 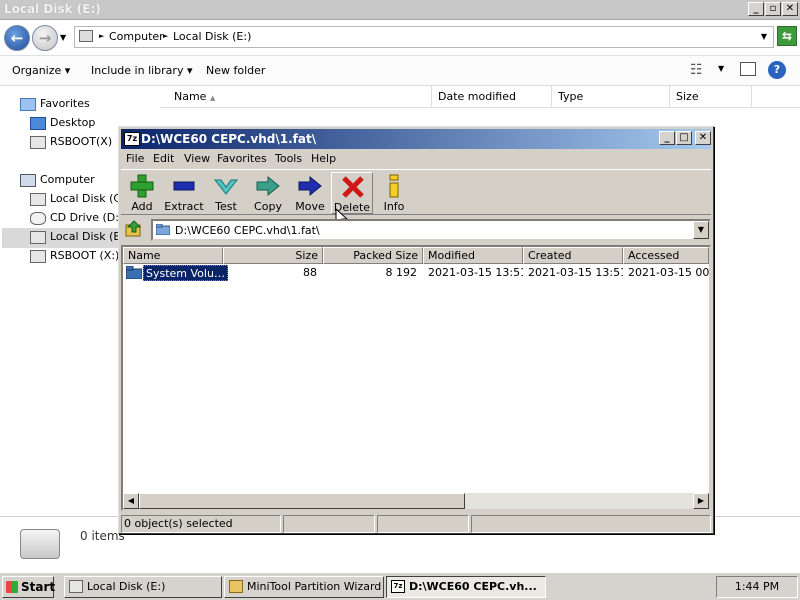 I want to click on status-selected: 0 object(s) selected, so click(x=201, y=524).